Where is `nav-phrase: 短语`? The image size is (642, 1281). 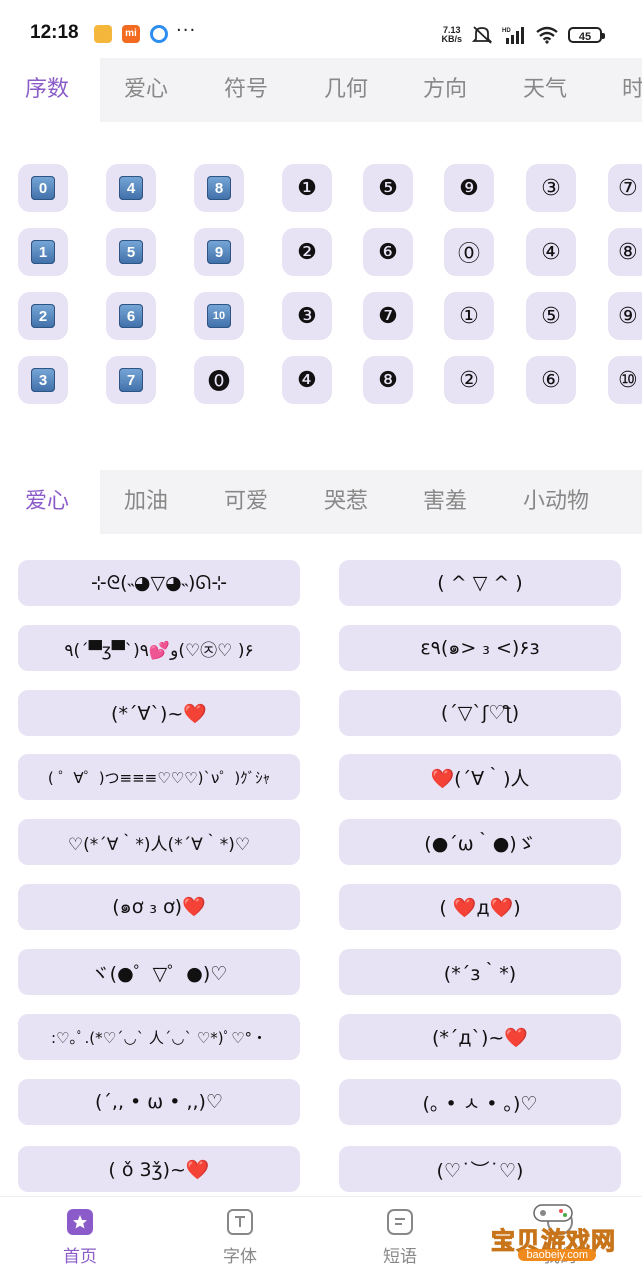 nav-phrase: 短语 is located at coordinates (400, 1238).